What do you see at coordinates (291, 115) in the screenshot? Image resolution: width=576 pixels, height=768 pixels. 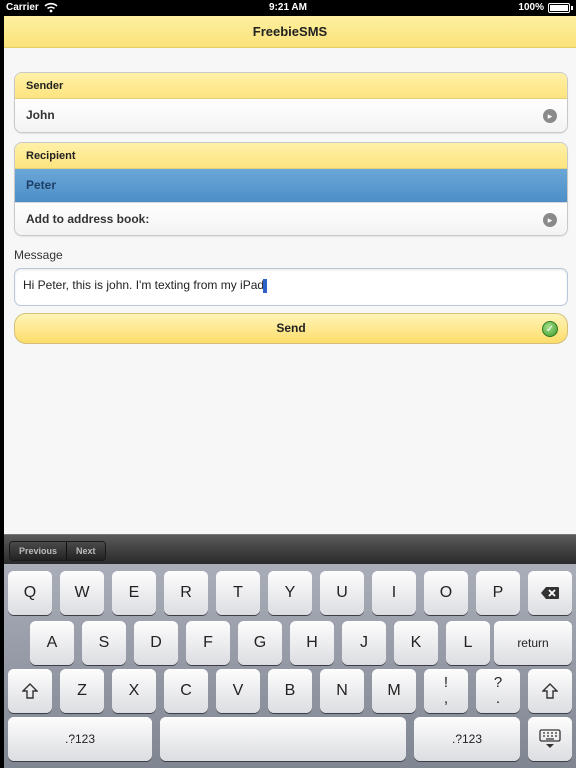 I see `sender-row: John ▸` at bounding box center [291, 115].